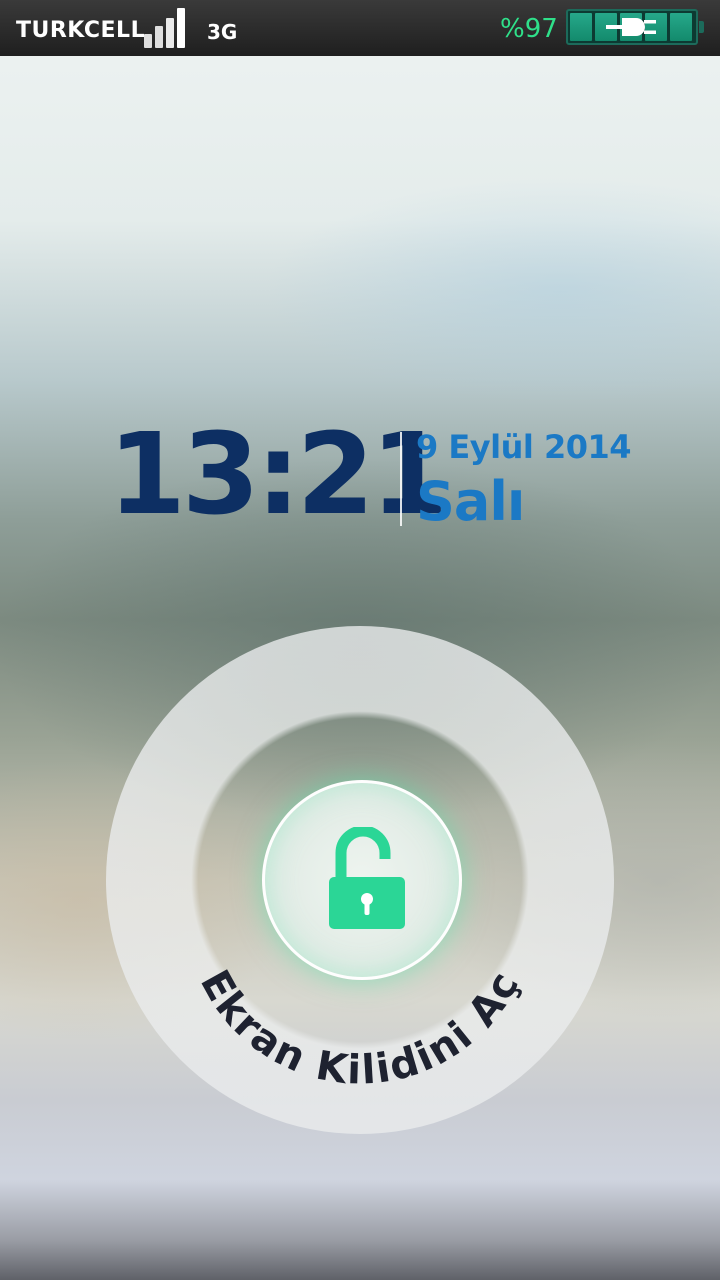 The image size is (720, 1280). What do you see at coordinates (222, 32) in the screenshot?
I see `network-type: 3G` at bounding box center [222, 32].